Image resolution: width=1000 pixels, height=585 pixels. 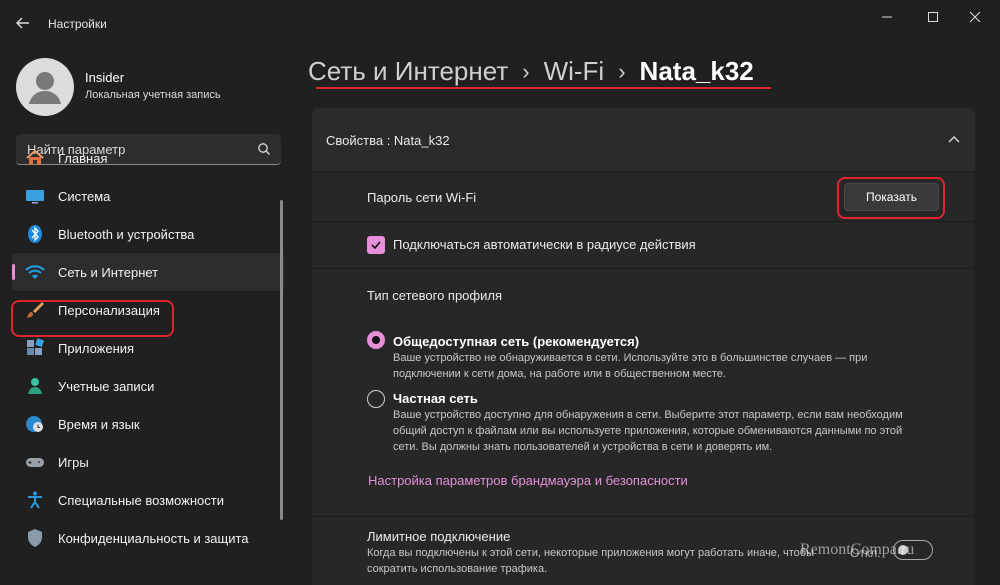 I want to click on sidebar-item-accessibility: Специальные возможности, so click(x=148, y=500).